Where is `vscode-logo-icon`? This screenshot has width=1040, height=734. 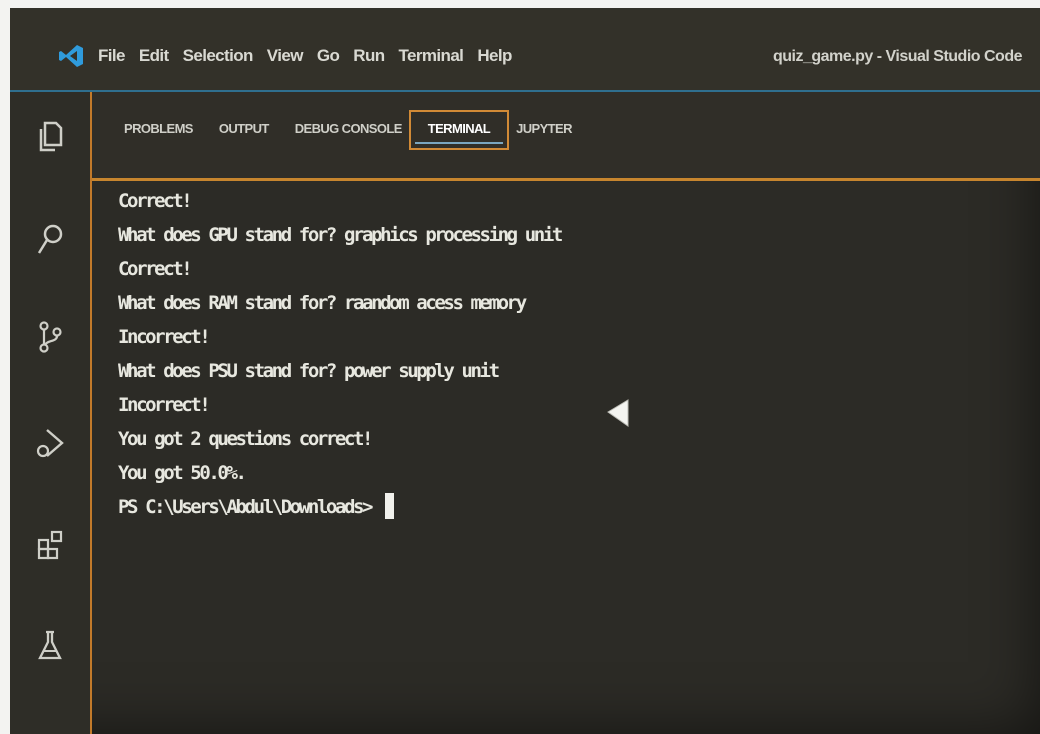
vscode-logo-icon is located at coordinates (71, 56).